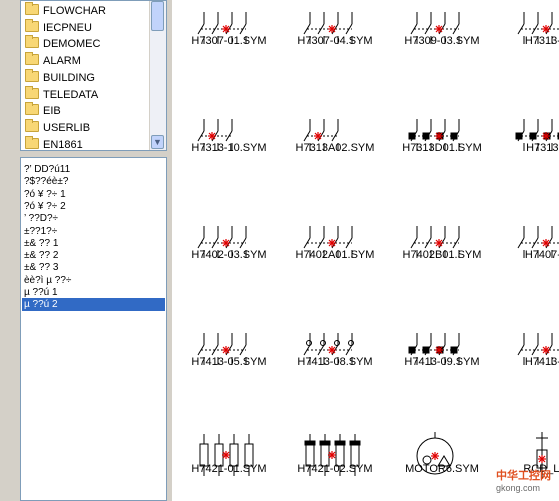  What do you see at coordinates (229, 49) in the screenshot?
I see `symbol-thumbnail: H7307-01.SYM` at bounding box center [229, 49].